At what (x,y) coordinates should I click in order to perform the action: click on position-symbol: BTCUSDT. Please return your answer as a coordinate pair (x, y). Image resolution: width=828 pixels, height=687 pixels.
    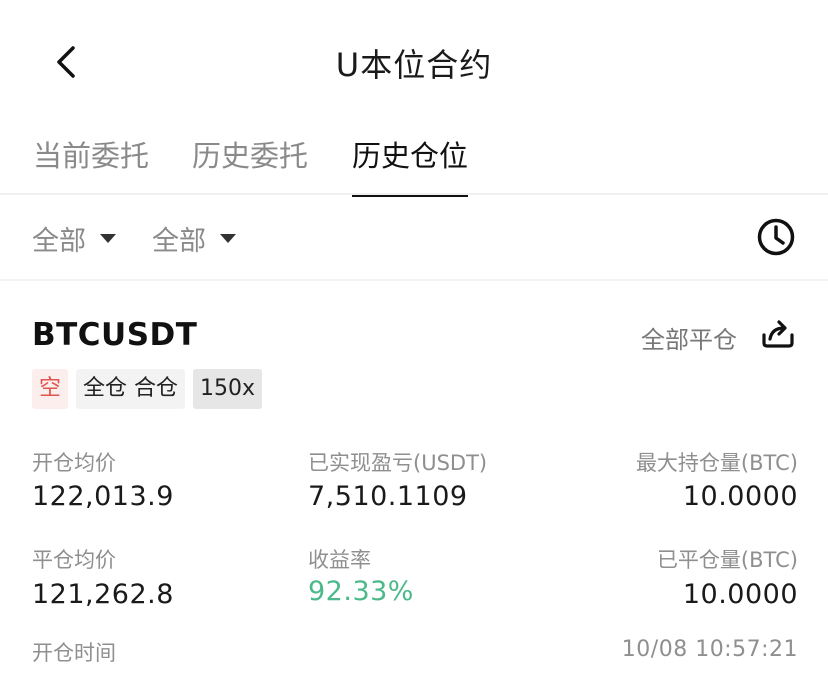
    Looking at the image, I should click on (115, 335).